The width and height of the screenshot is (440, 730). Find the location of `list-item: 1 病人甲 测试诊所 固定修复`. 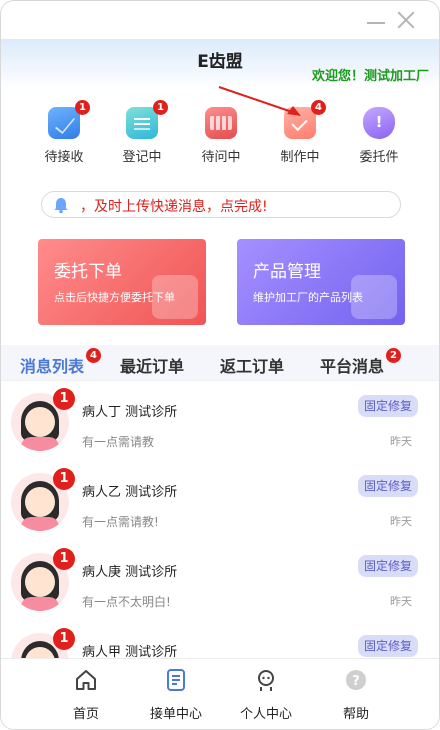

list-item: 1 病人甲 测试诊所 固定修复 is located at coordinates (220, 641).